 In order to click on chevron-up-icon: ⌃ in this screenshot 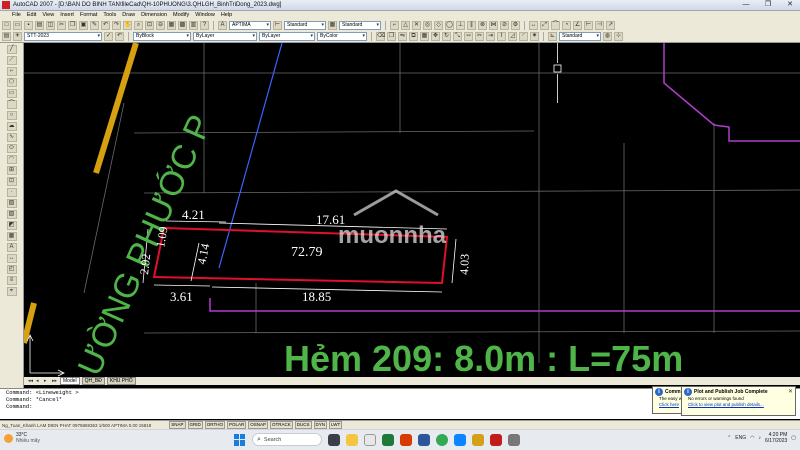, I will do `click(729, 438)`.